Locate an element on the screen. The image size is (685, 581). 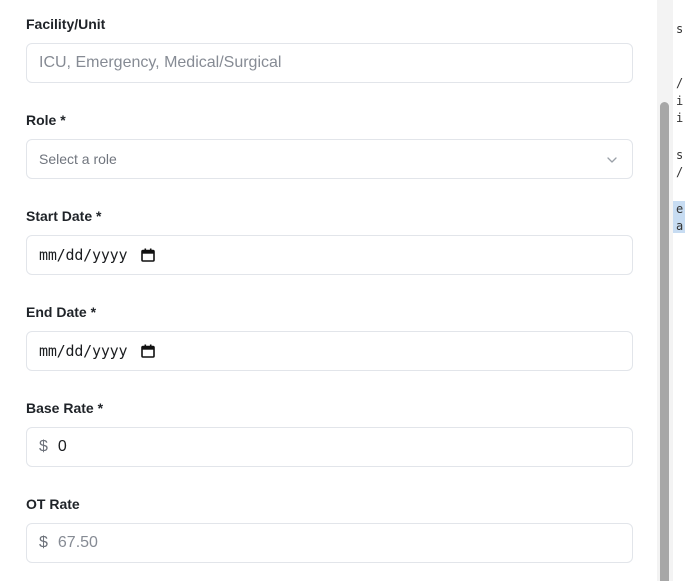
ot-rate-label: OT Rate is located at coordinates (53, 504).